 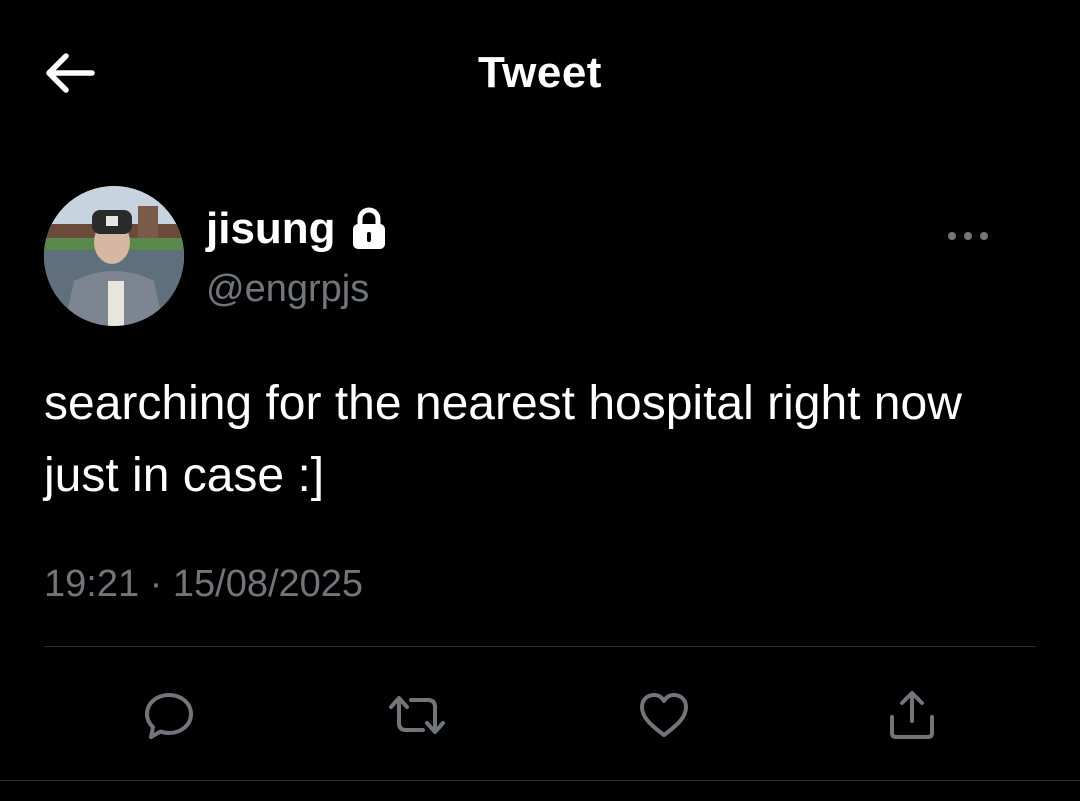 I want to click on avatar, so click(x=114, y=256).